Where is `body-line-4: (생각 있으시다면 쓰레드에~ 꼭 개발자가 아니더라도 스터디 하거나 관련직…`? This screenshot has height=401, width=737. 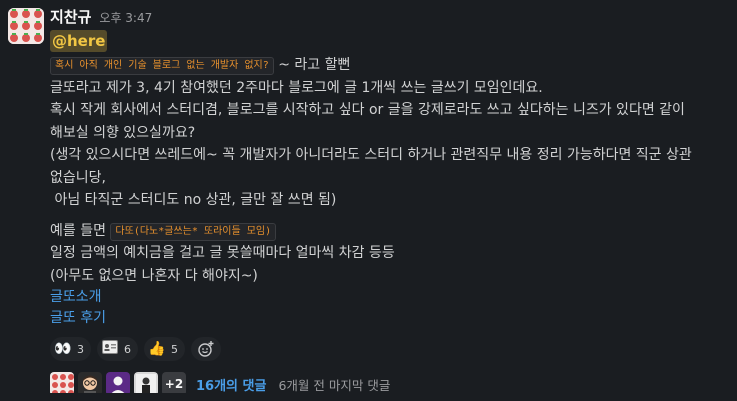
body-line-4: (생각 있으시다면 쓰레드에~ 꼭 개발자가 아니더라도 스터디 하거나 관련직… is located at coordinates (371, 155).